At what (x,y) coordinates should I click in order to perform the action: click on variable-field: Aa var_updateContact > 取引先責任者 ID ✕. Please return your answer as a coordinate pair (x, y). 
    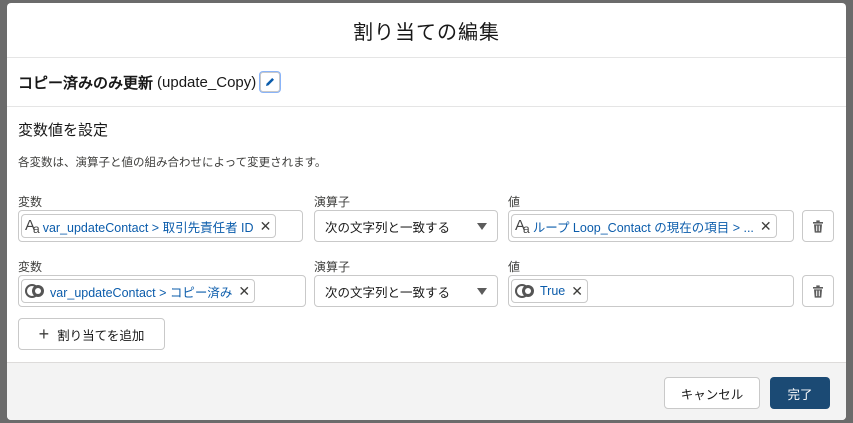
    Looking at the image, I should click on (160, 226).